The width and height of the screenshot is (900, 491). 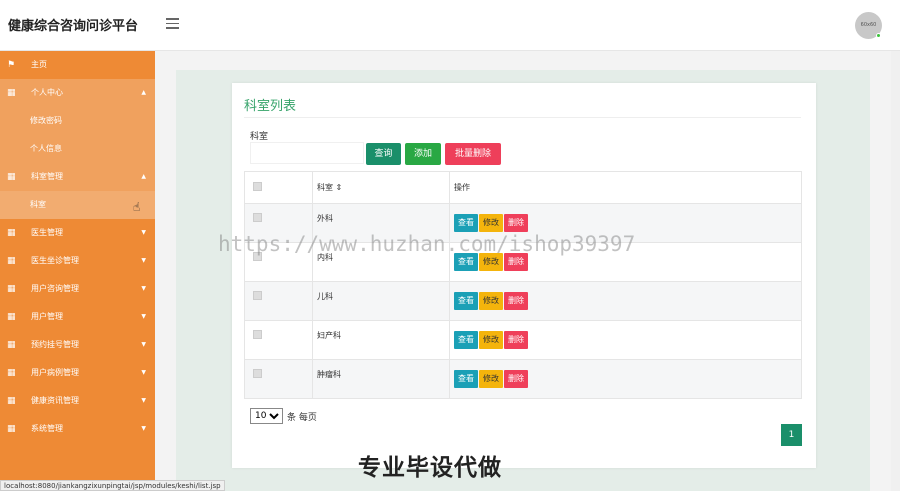 I want to click on select-all-checkbox, so click(x=257, y=186).